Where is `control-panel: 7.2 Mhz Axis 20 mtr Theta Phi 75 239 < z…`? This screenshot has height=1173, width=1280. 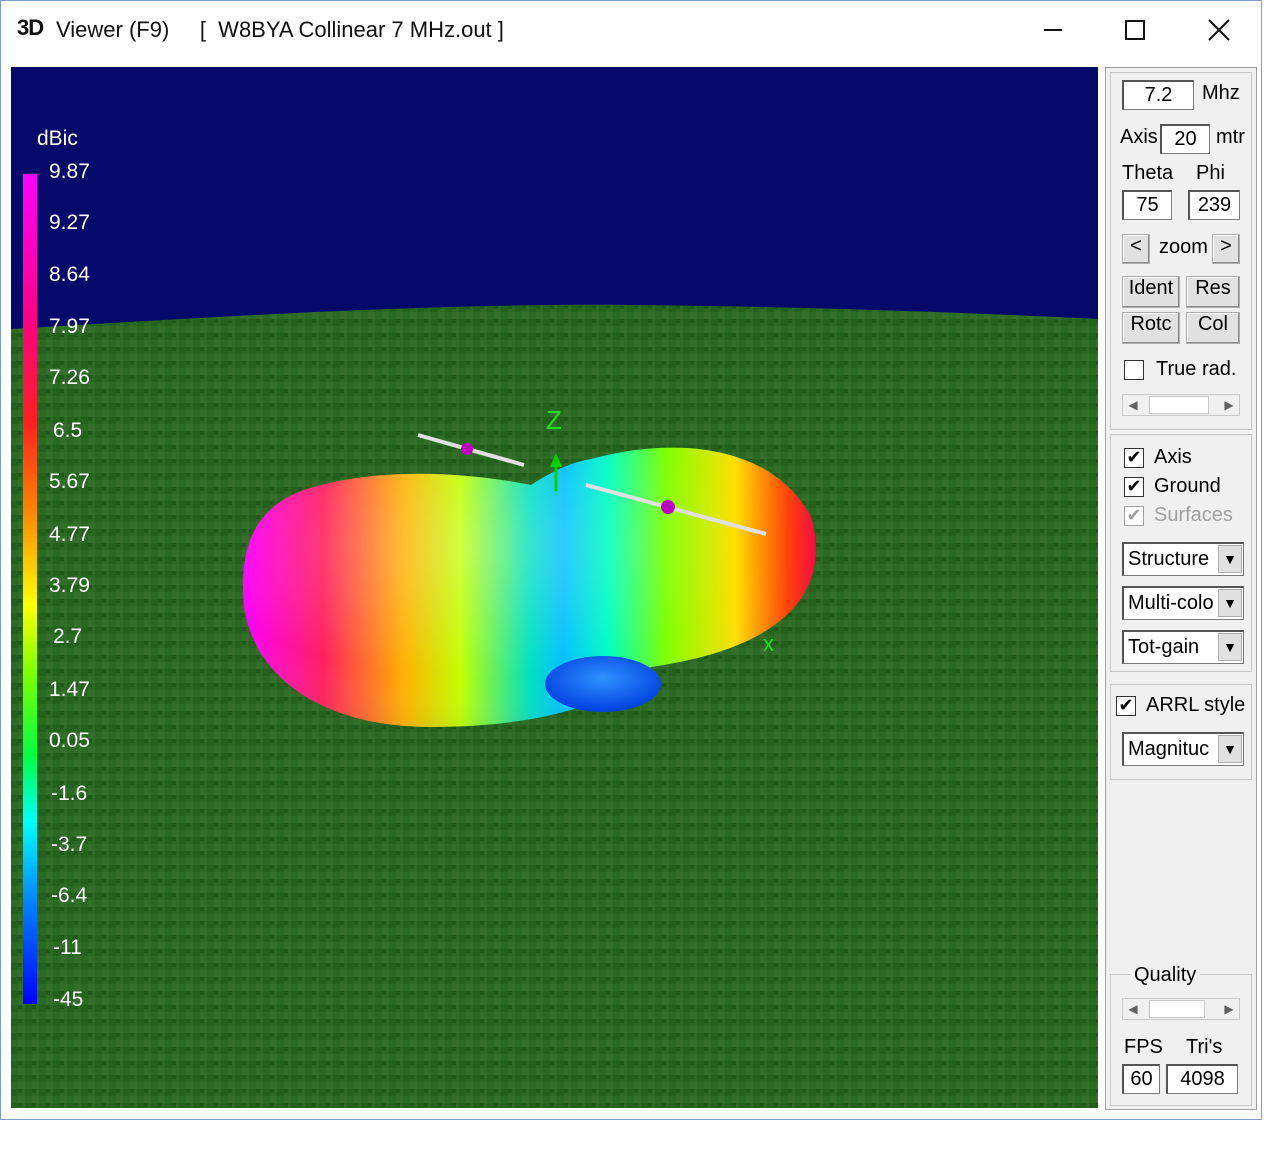
control-panel: 7.2 Mhz Axis 20 mtr Theta Phi 75 239 < z… is located at coordinates (1181, 588).